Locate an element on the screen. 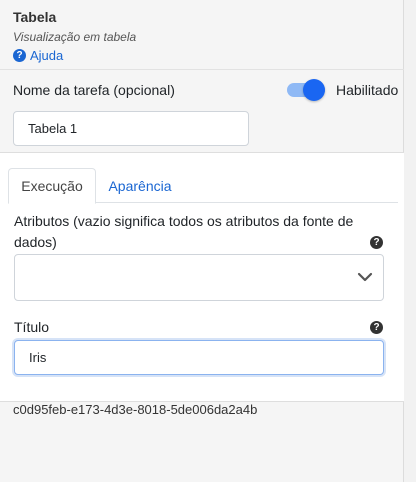 This screenshot has height=482, width=416. chevron-down-icon is located at coordinates (365, 277).